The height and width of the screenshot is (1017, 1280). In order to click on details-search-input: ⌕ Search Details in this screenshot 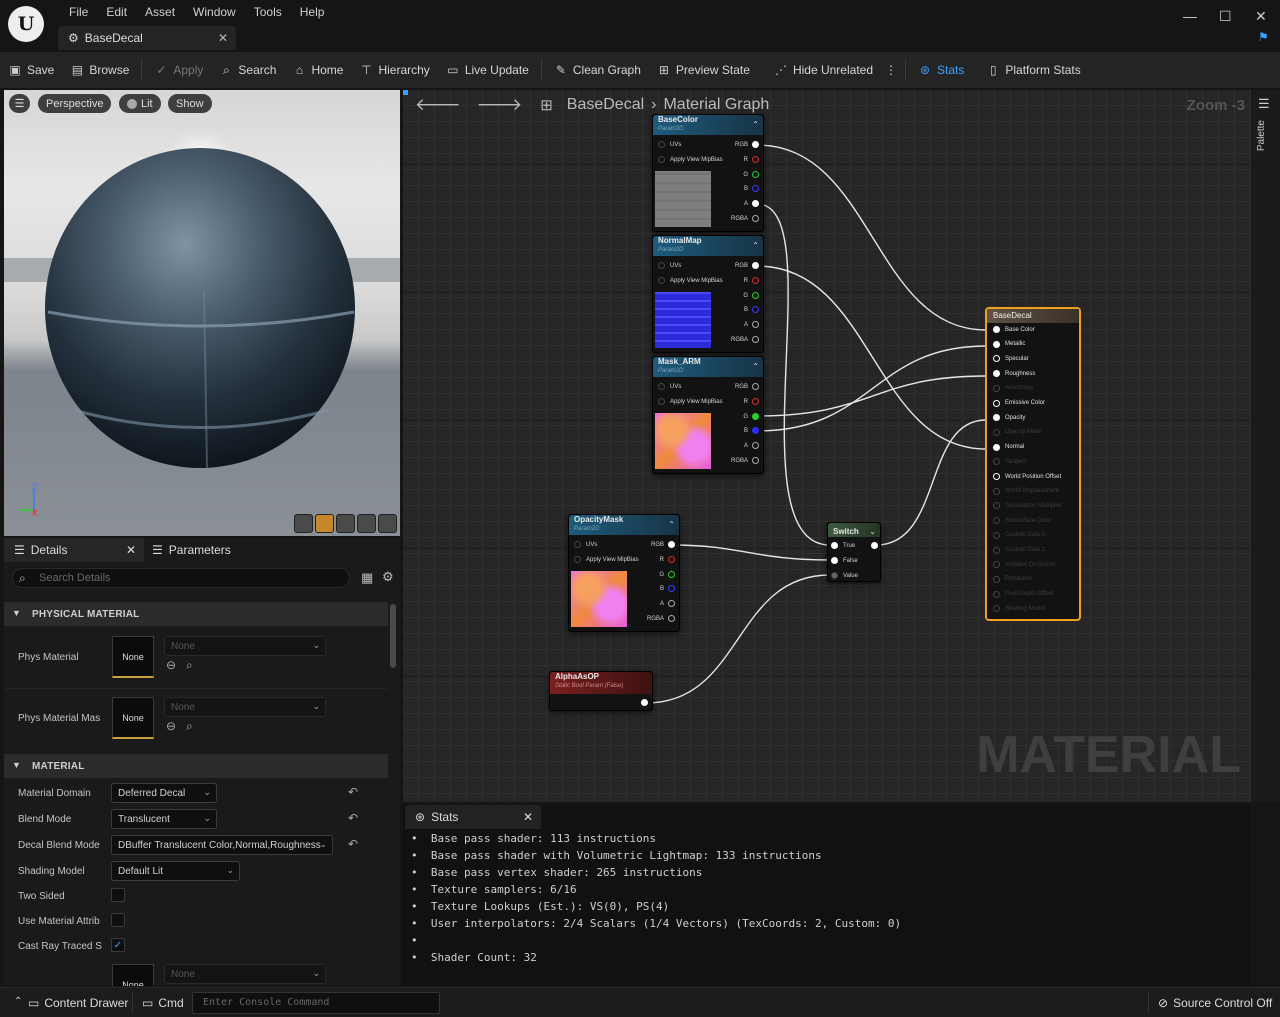, I will do `click(181, 578)`.